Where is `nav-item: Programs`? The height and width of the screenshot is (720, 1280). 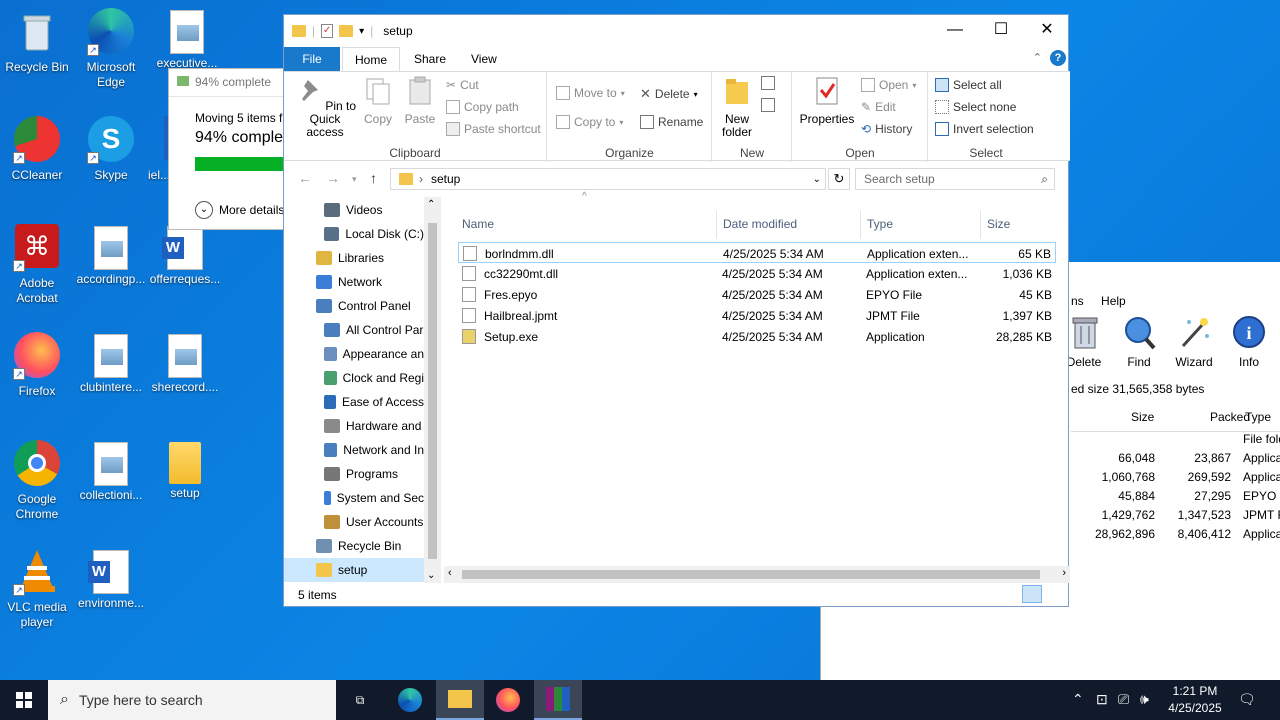
nav-item: Programs is located at coordinates (354, 474).